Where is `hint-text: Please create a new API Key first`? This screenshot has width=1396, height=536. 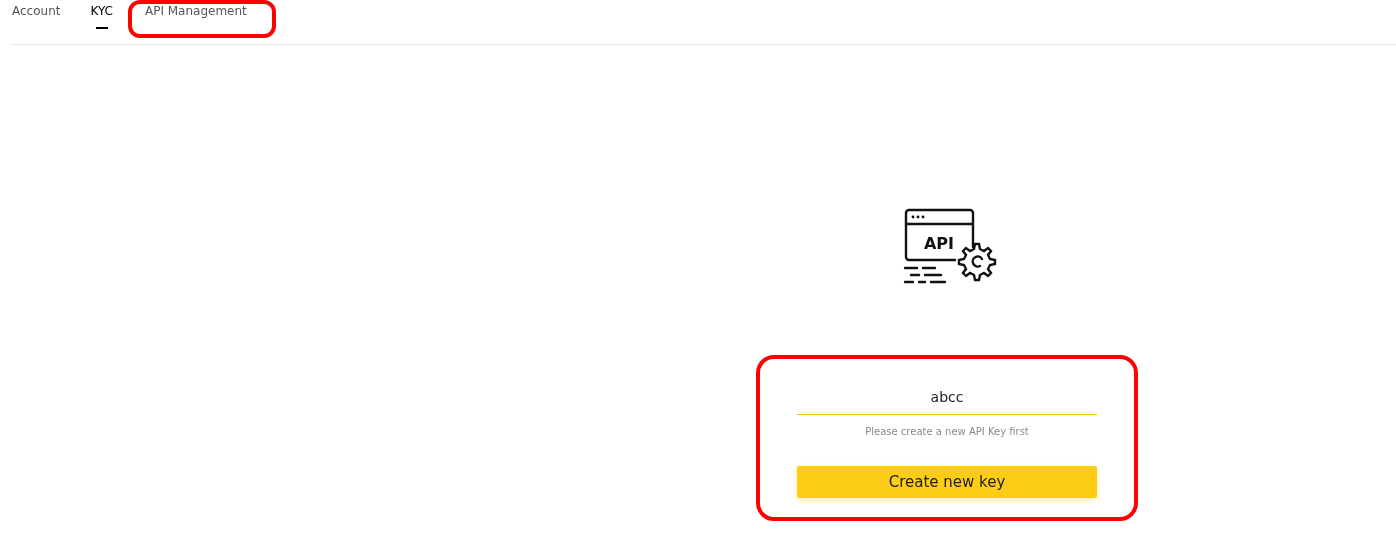
hint-text: Please create a new API Key first is located at coordinates (947, 431).